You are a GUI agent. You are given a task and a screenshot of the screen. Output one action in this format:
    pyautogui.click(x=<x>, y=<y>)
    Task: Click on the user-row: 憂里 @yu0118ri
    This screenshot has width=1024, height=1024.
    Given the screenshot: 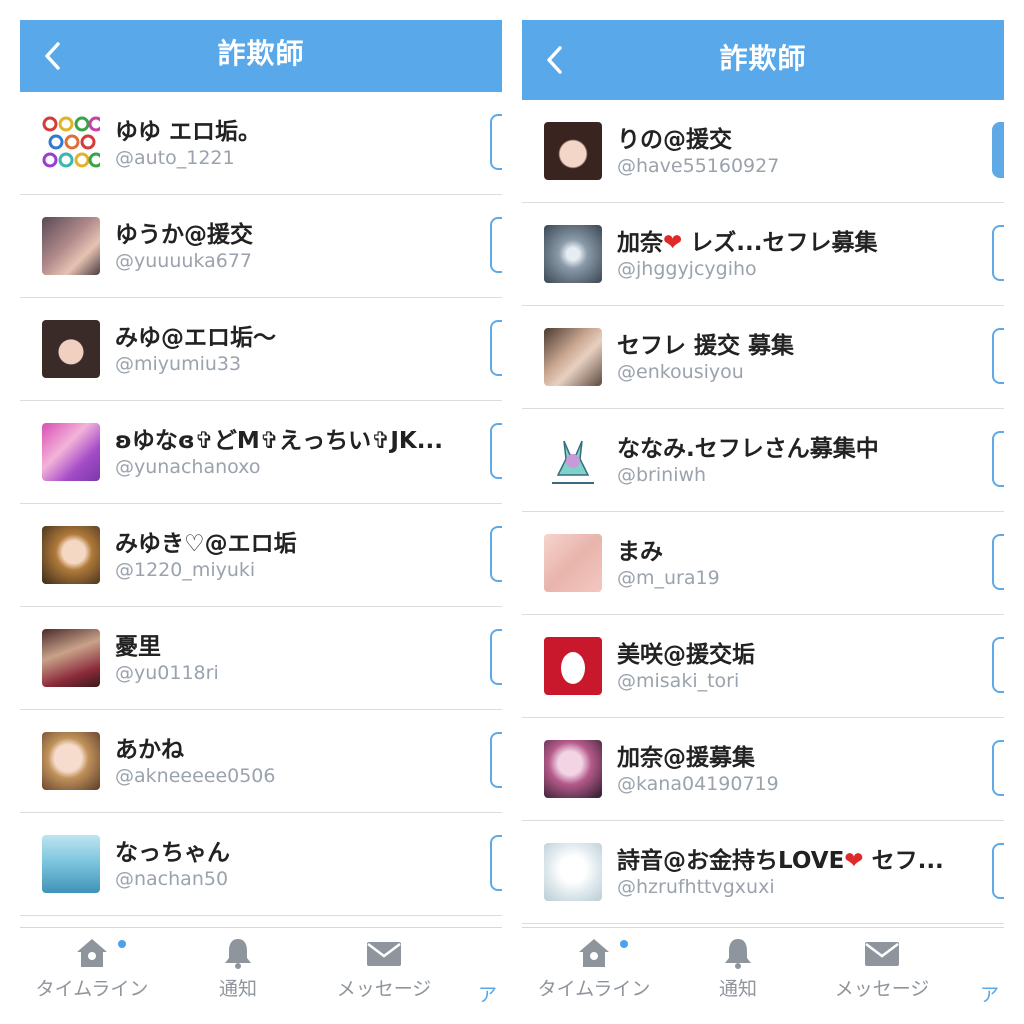 What is the action you would take?
    pyautogui.click(x=261, y=658)
    